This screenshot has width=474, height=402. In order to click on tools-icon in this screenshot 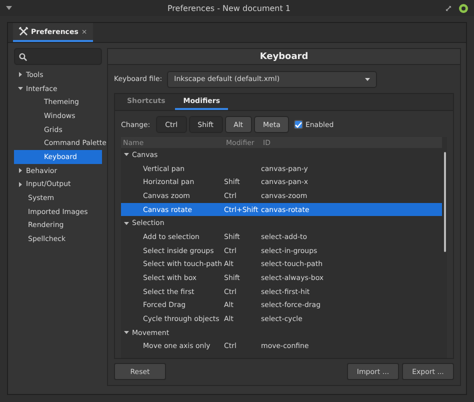, I will do `click(23, 31)`.